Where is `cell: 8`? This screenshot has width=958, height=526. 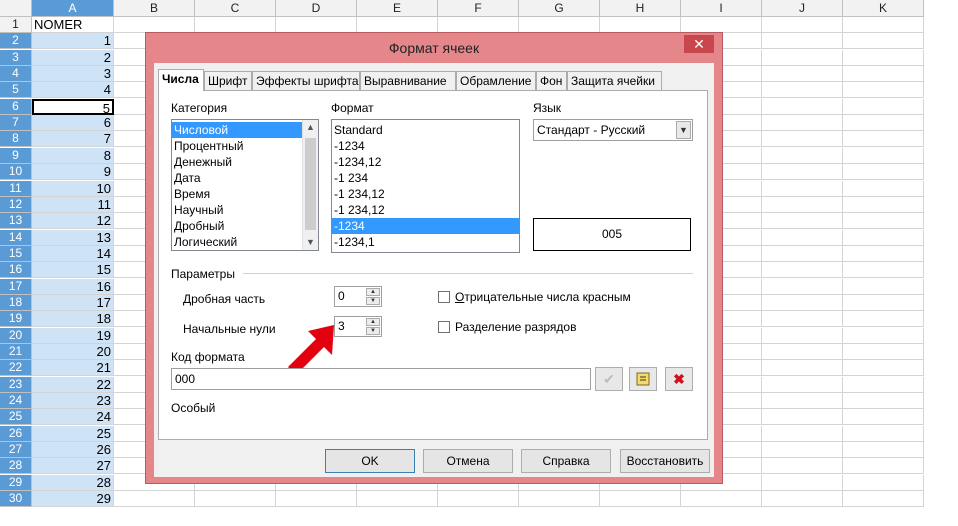
cell: 8 is located at coordinates (73, 155).